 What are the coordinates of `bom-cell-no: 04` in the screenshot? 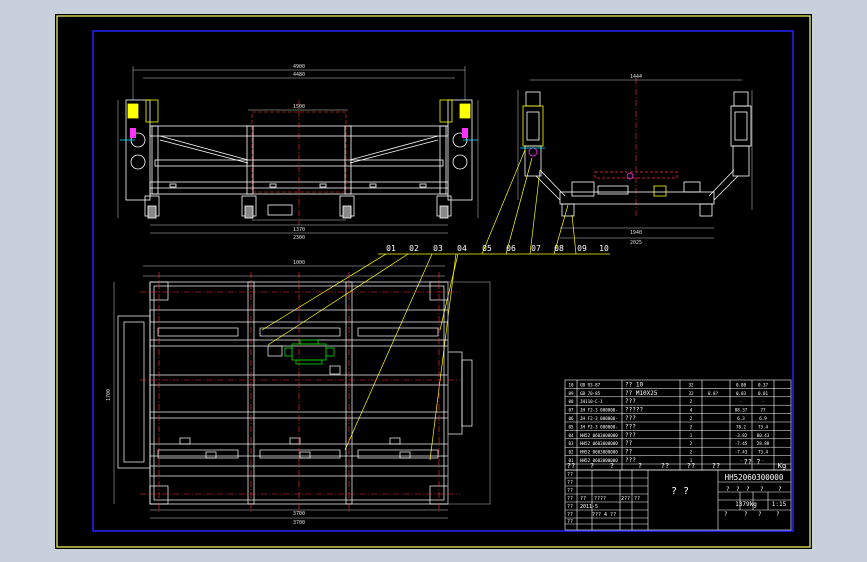 It's located at (571, 435).